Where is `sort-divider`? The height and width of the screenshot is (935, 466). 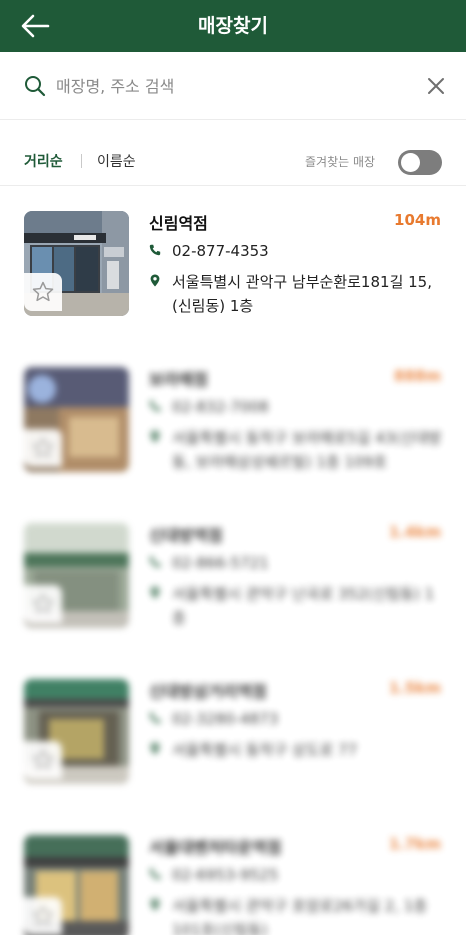
sort-divider is located at coordinates (81, 161).